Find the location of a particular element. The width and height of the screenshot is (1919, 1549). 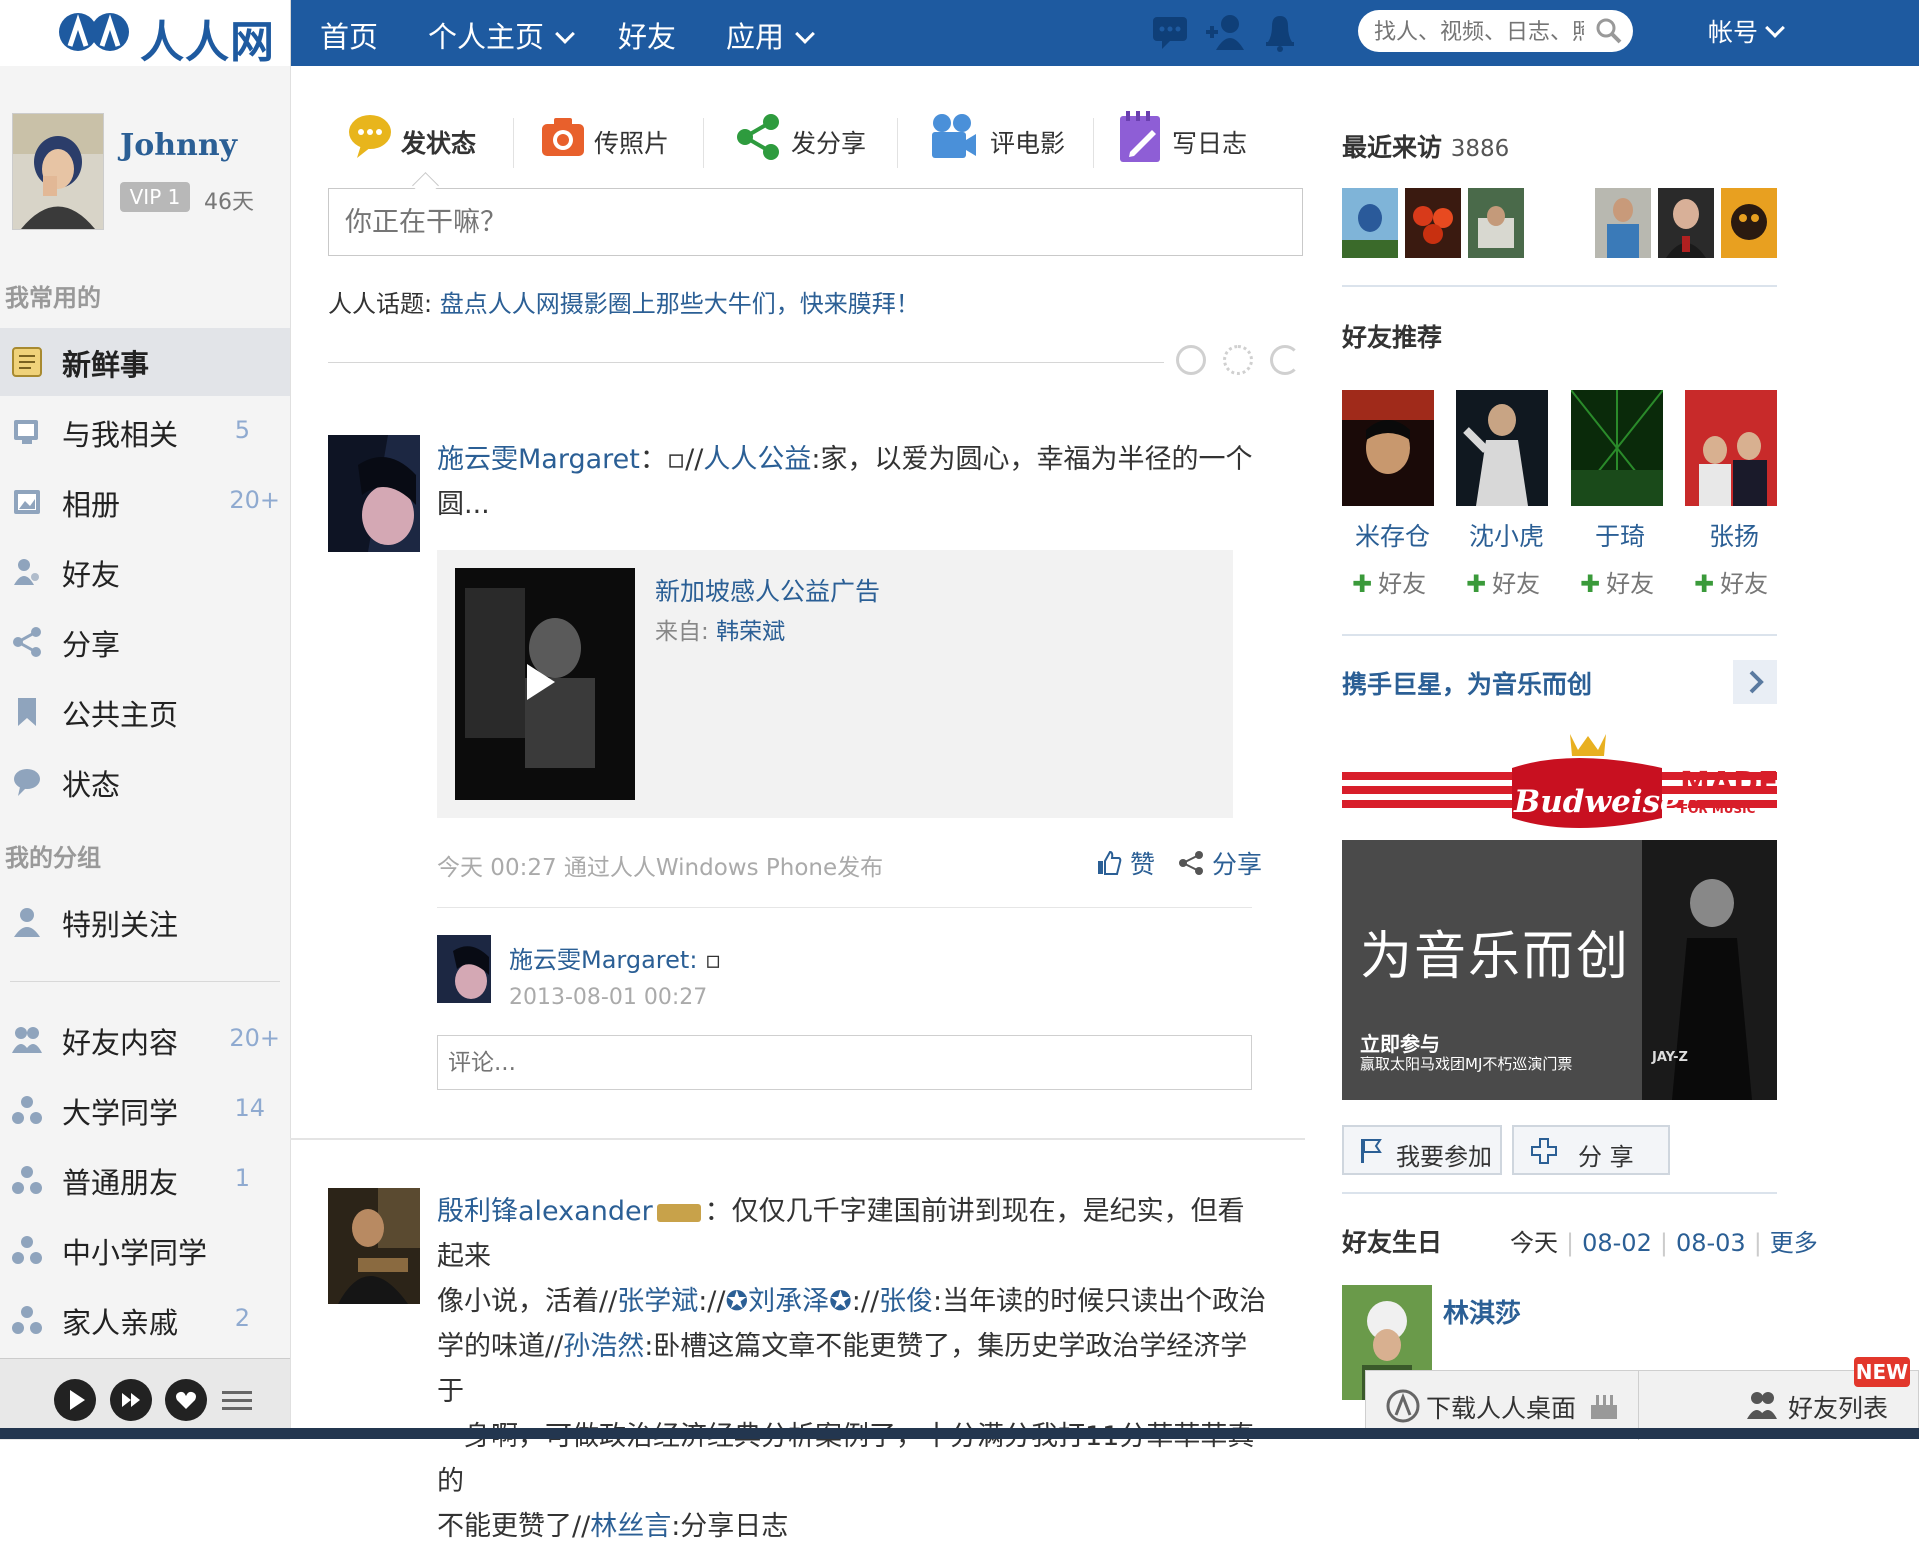

sidebar-item-count: 2 is located at coordinates (242, 1318).